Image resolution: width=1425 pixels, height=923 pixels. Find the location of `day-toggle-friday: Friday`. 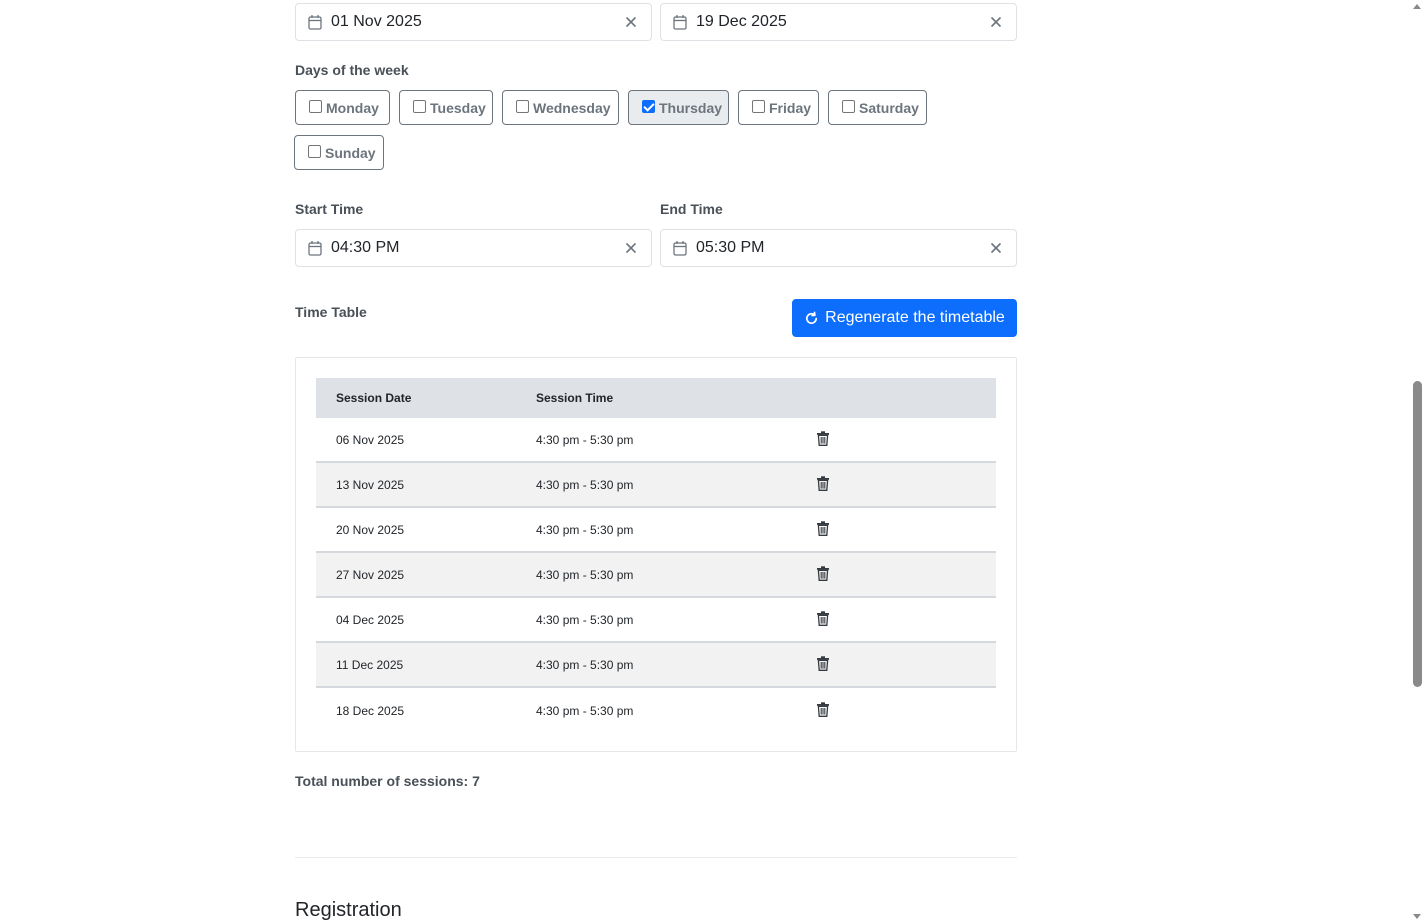

day-toggle-friday: Friday is located at coordinates (778, 107).